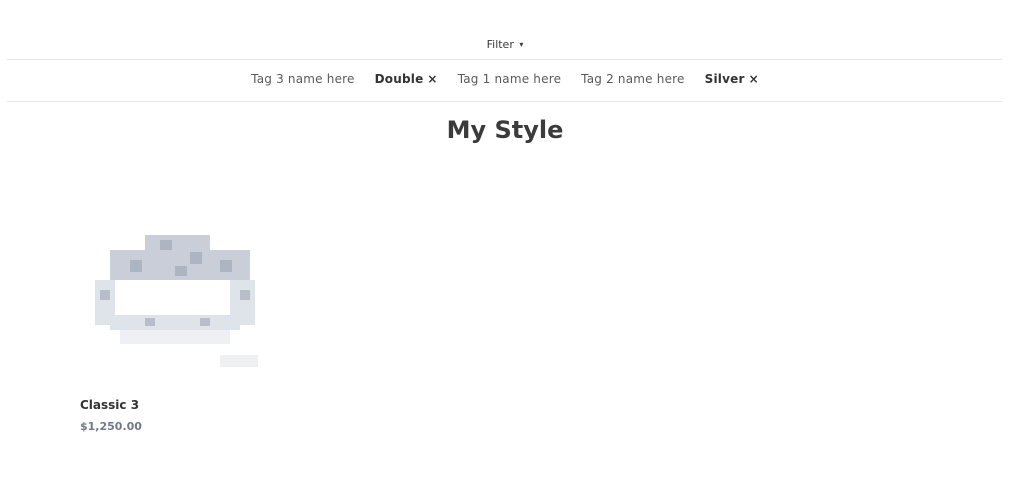  I want to click on tag-1: Tag 1 name here, so click(509, 79).